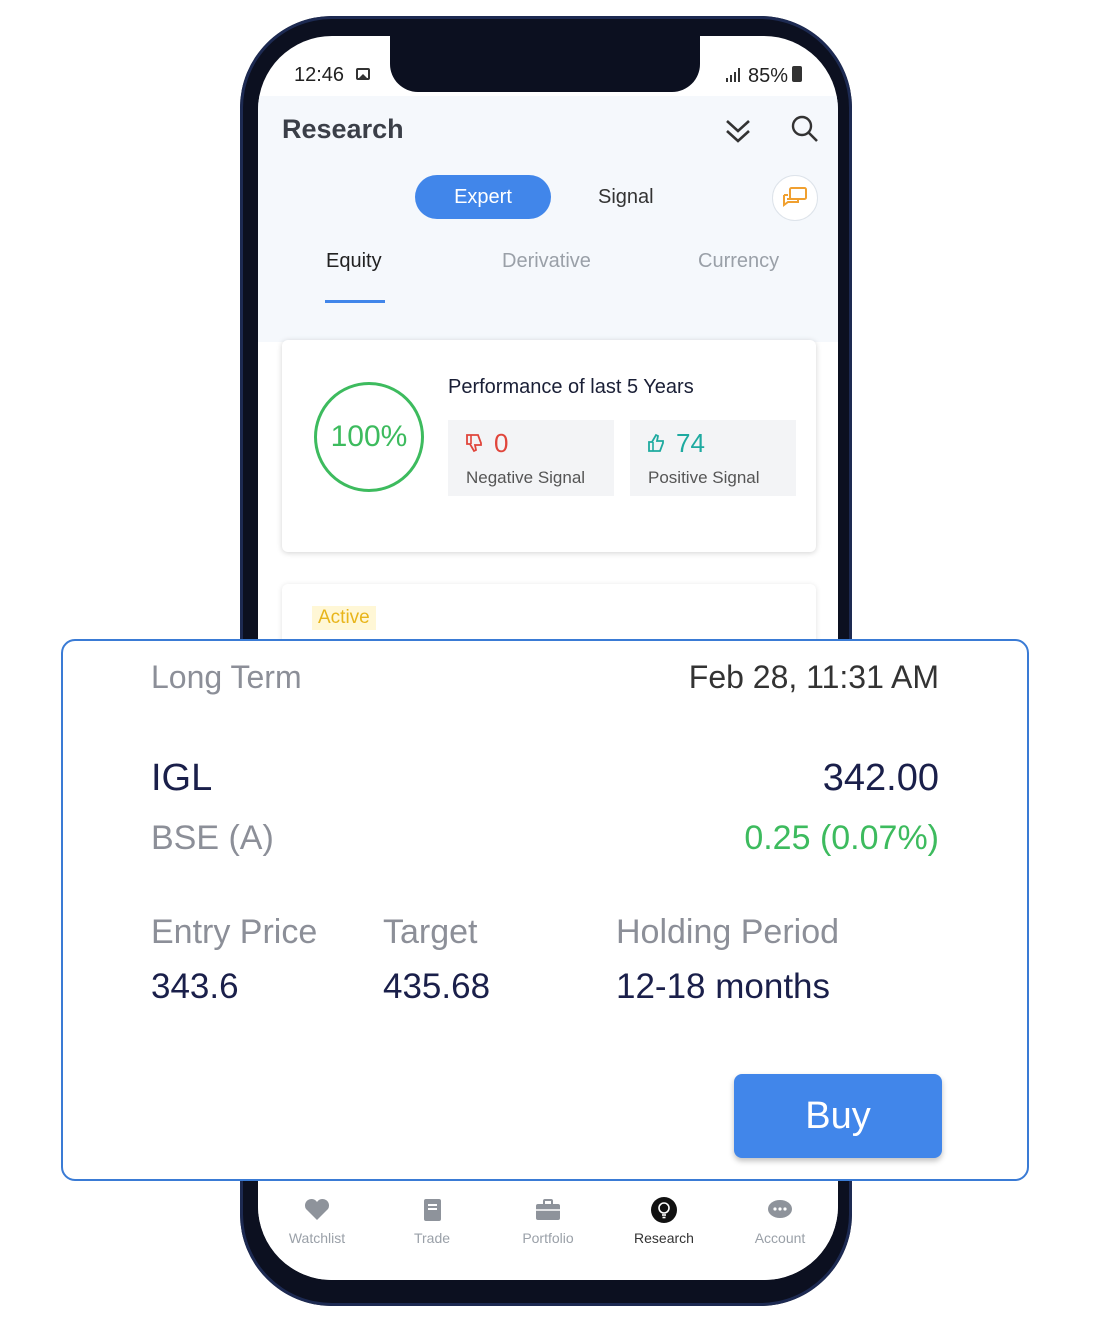 The width and height of the screenshot is (1114, 1324). I want to click on chat-button, so click(795, 198).